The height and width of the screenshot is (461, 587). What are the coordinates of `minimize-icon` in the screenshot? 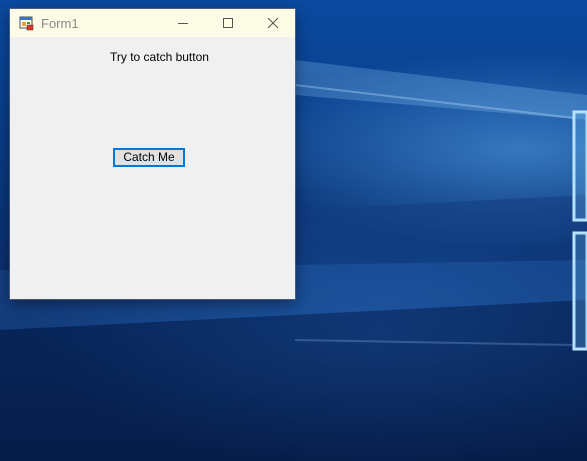 It's located at (182, 23).